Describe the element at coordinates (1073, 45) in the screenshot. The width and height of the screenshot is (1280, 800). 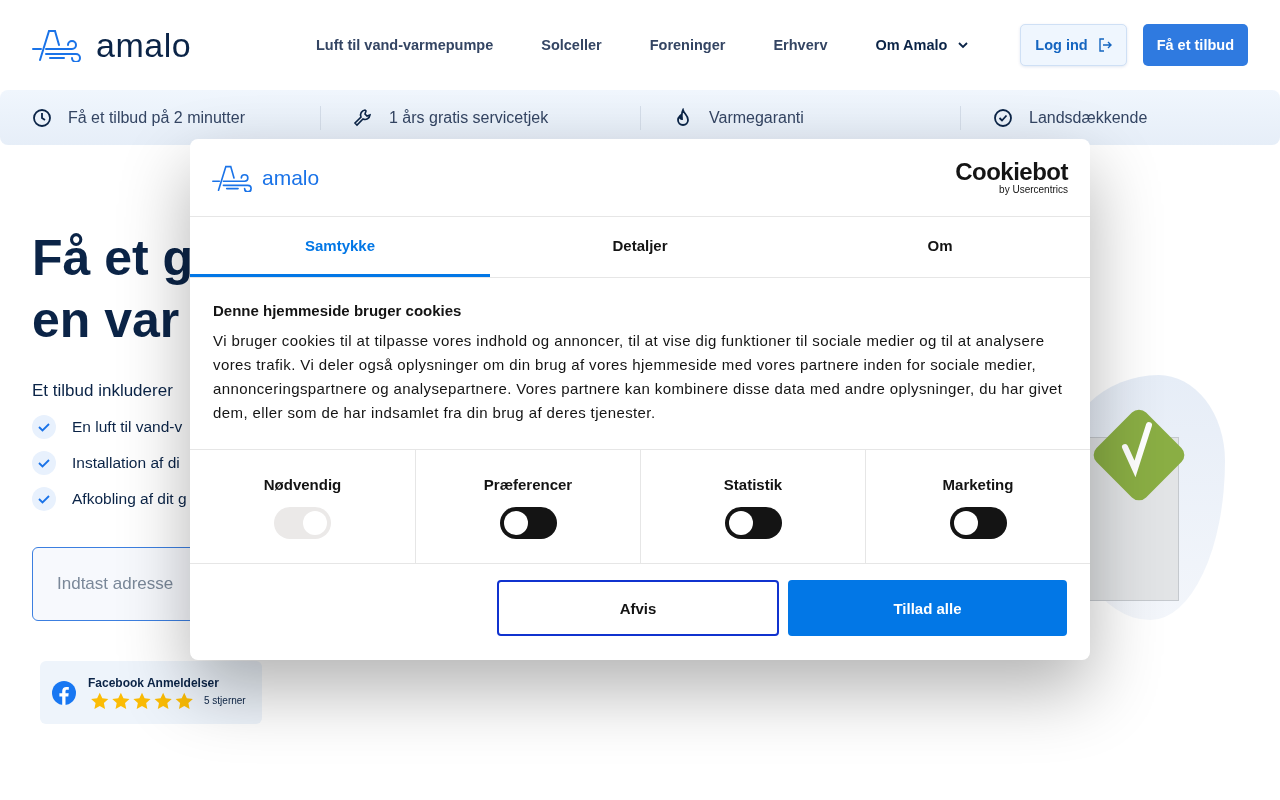
I see `login-button: Log ind` at that location.